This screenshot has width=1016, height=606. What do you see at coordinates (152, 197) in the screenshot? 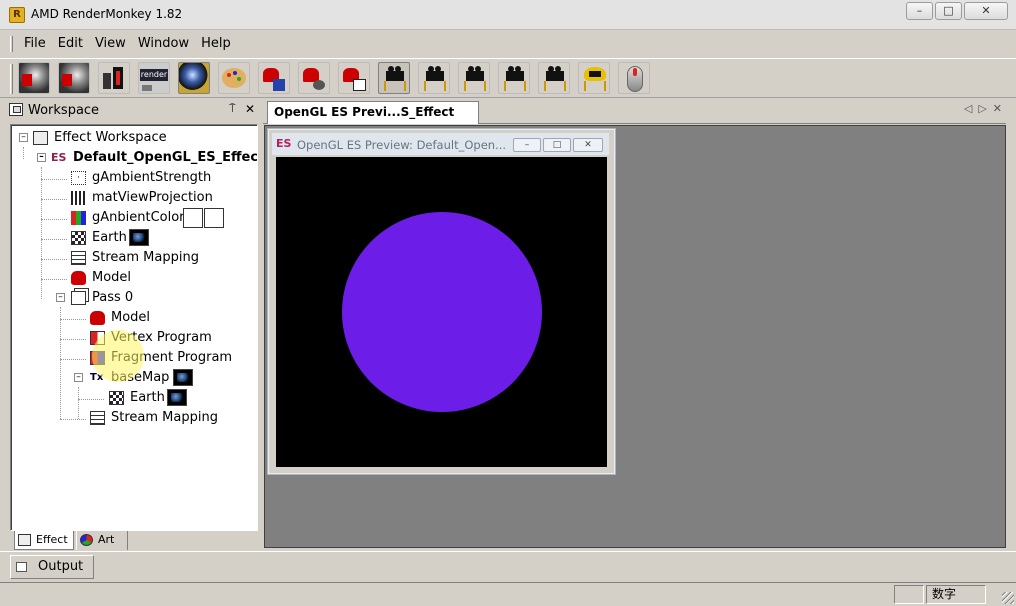
I see `tree-item-label: matViewProjection` at bounding box center [152, 197].